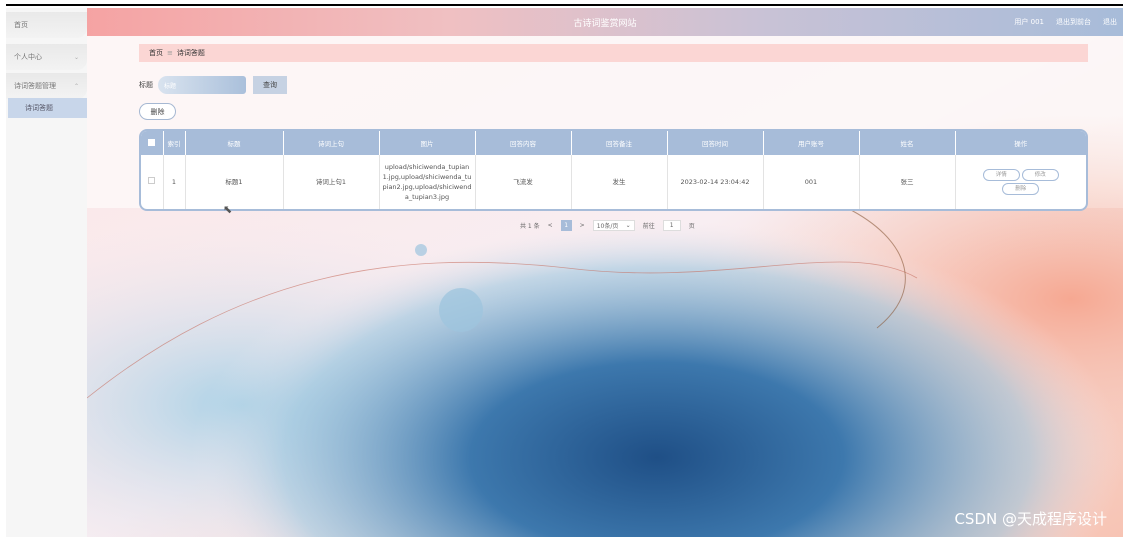 This screenshot has height=537, width=1129. I want to click on page-1-button: 1, so click(566, 225).